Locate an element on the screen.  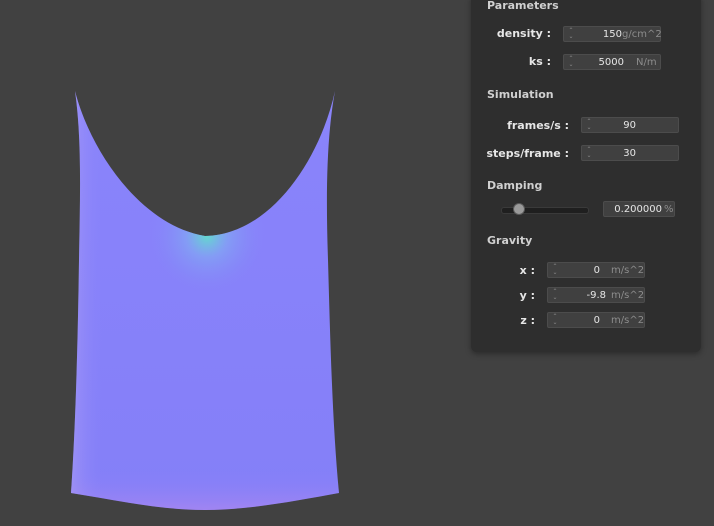
gravity-z-spinner-icon: ⌃ ⌄ is located at coordinates (555, 320).